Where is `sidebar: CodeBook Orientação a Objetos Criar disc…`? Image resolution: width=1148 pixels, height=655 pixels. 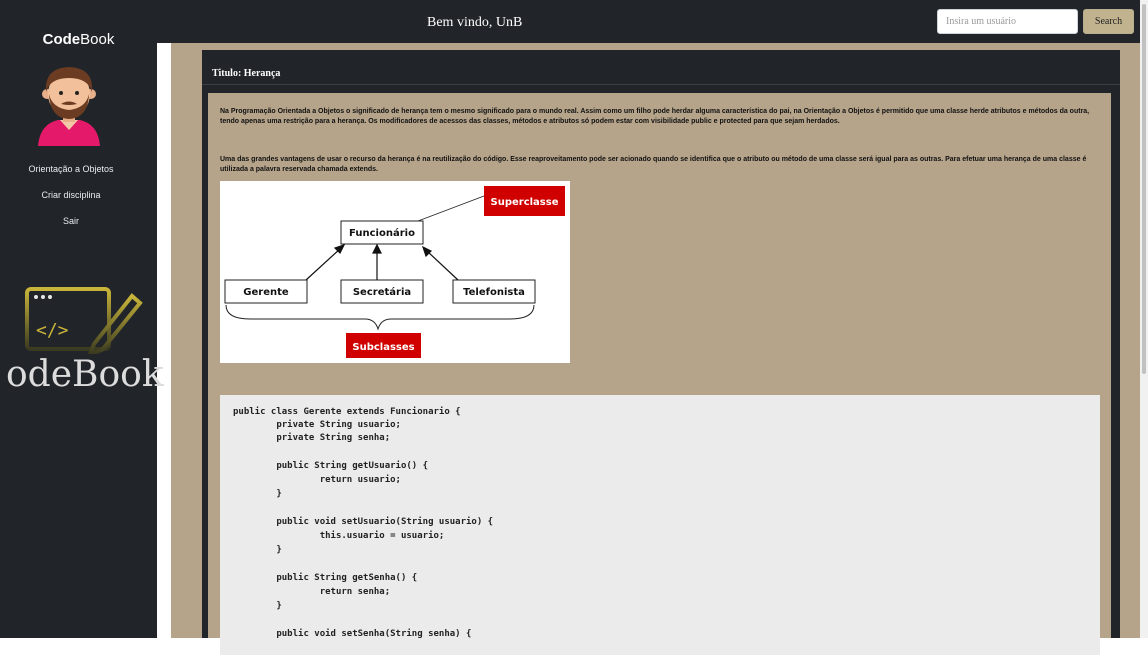
sidebar: CodeBook Orientação a Objetos Criar disc… is located at coordinates (82, 319).